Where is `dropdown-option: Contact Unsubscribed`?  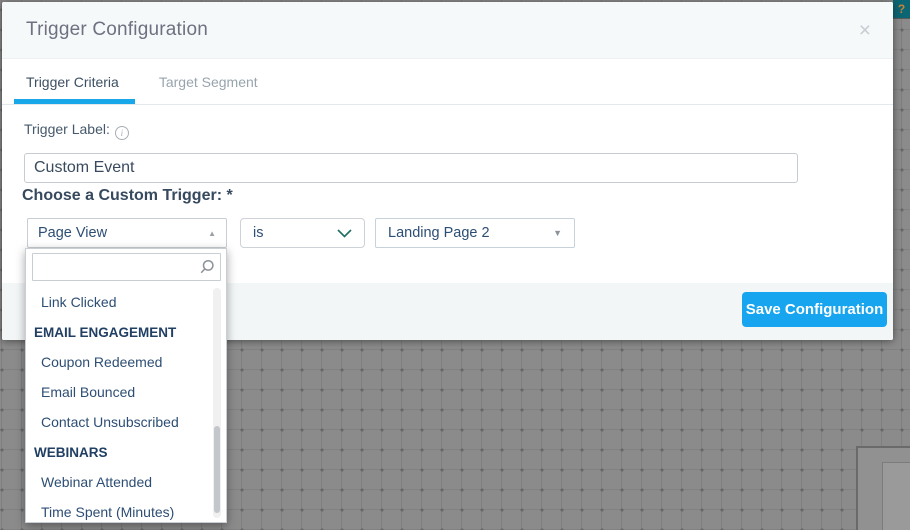
dropdown-option: Contact Unsubscribed is located at coordinates (126, 422).